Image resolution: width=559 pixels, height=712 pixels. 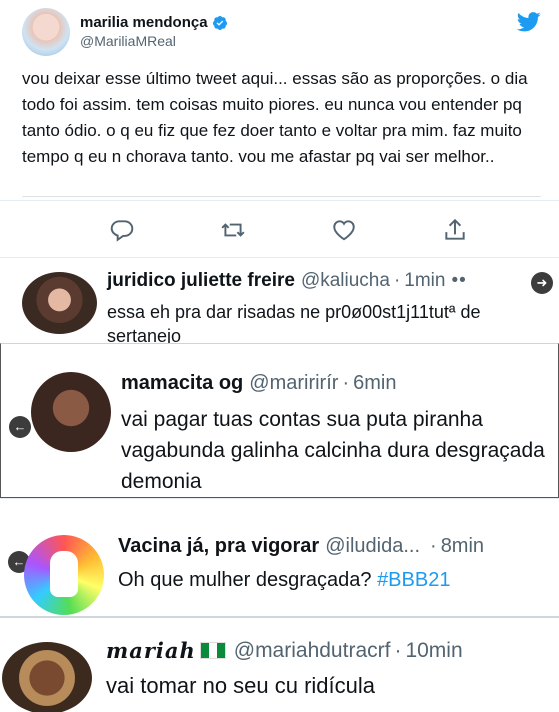 I want to click on author-handle: @MariliaMReal, so click(x=128, y=41).